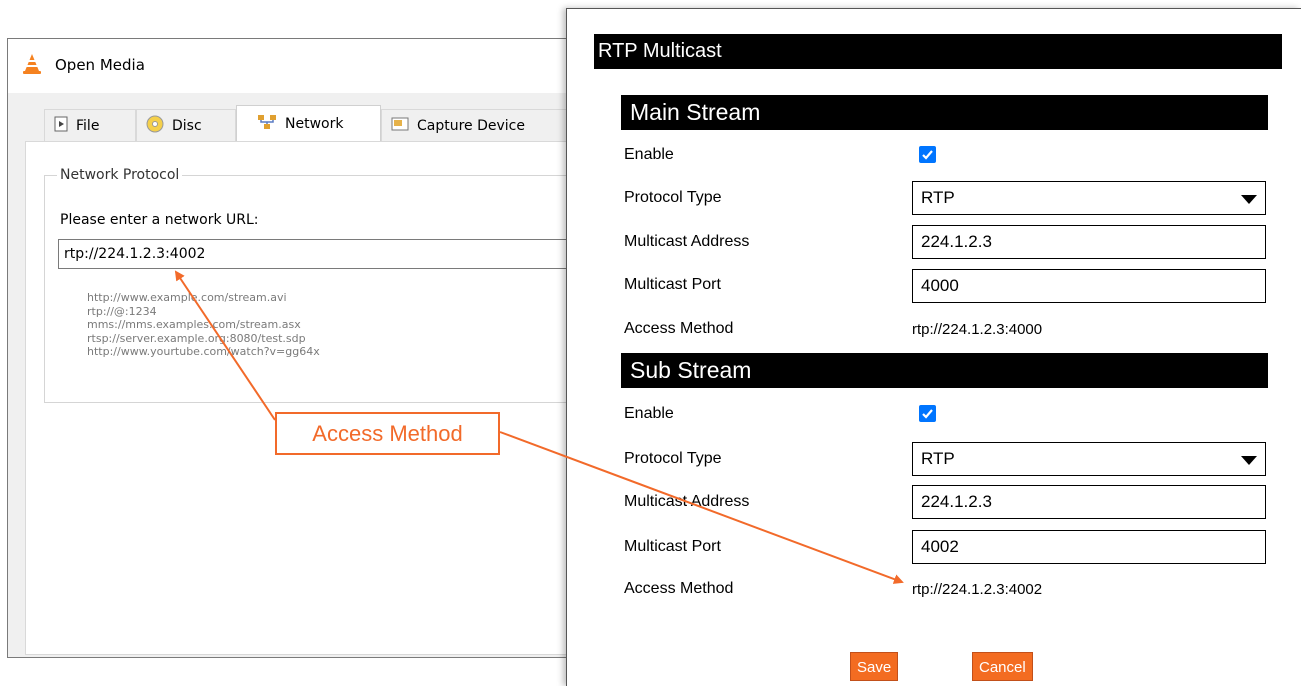  I want to click on example-url: rtsp://server.example.org:8080/test.sdp, so click(196, 338).